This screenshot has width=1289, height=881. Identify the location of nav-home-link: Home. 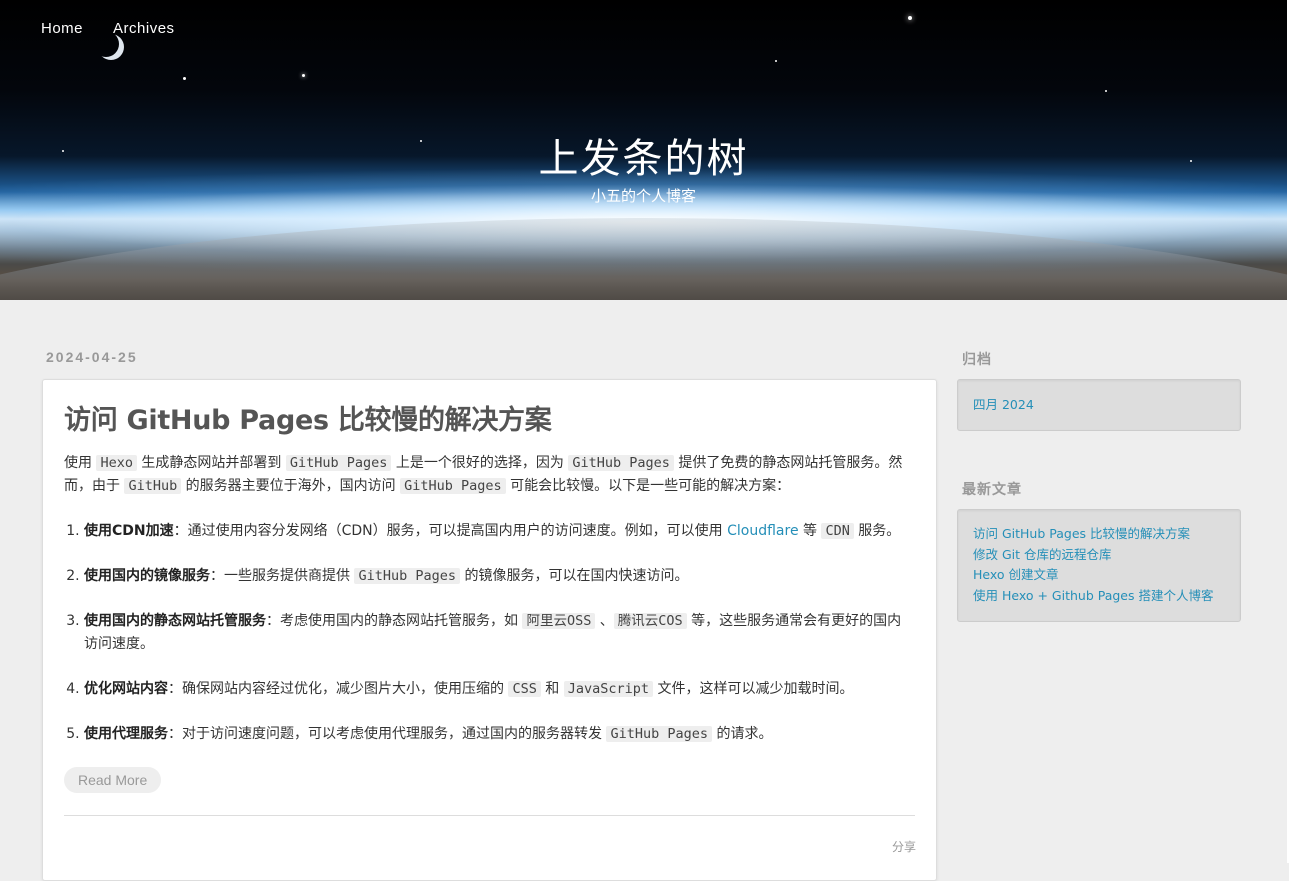
(62, 28).